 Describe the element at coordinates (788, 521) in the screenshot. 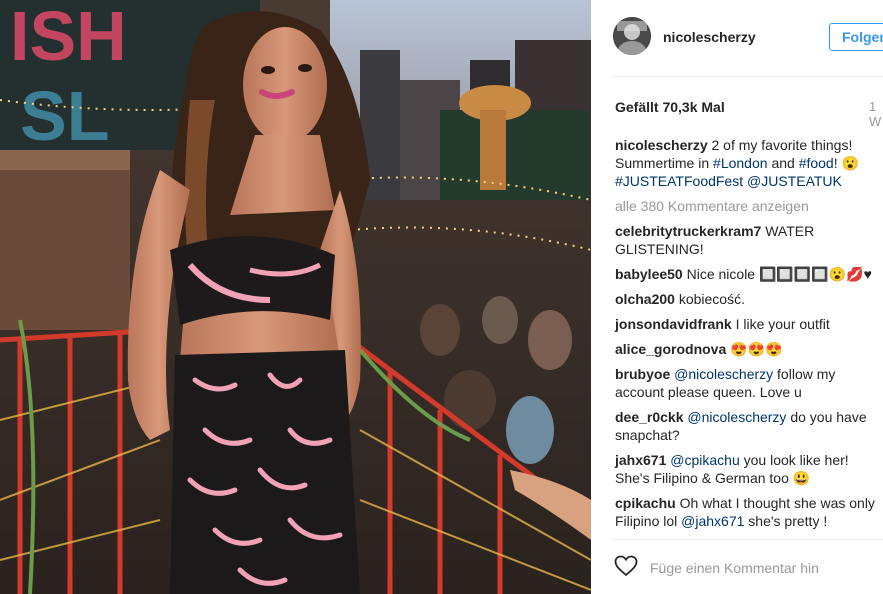

I see `comment-text: she's pretty !` at that location.